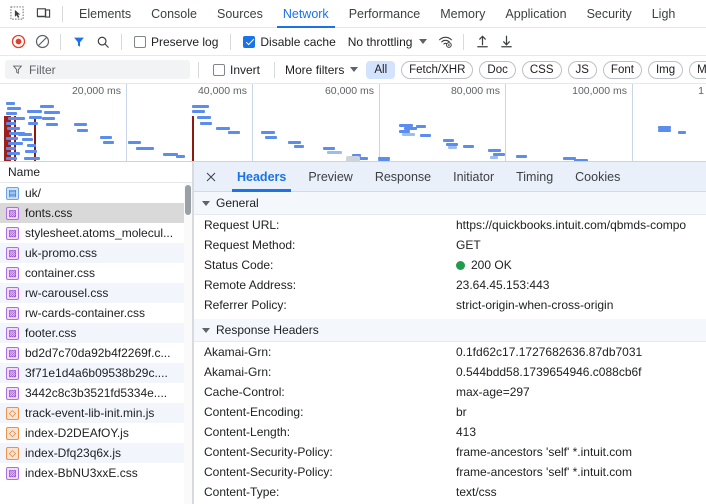 Image resolution: width=706 pixels, height=504 pixels. Describe the element at coordinates (62, 13) in the screenshot. I see `tabbar-divider` at that location.